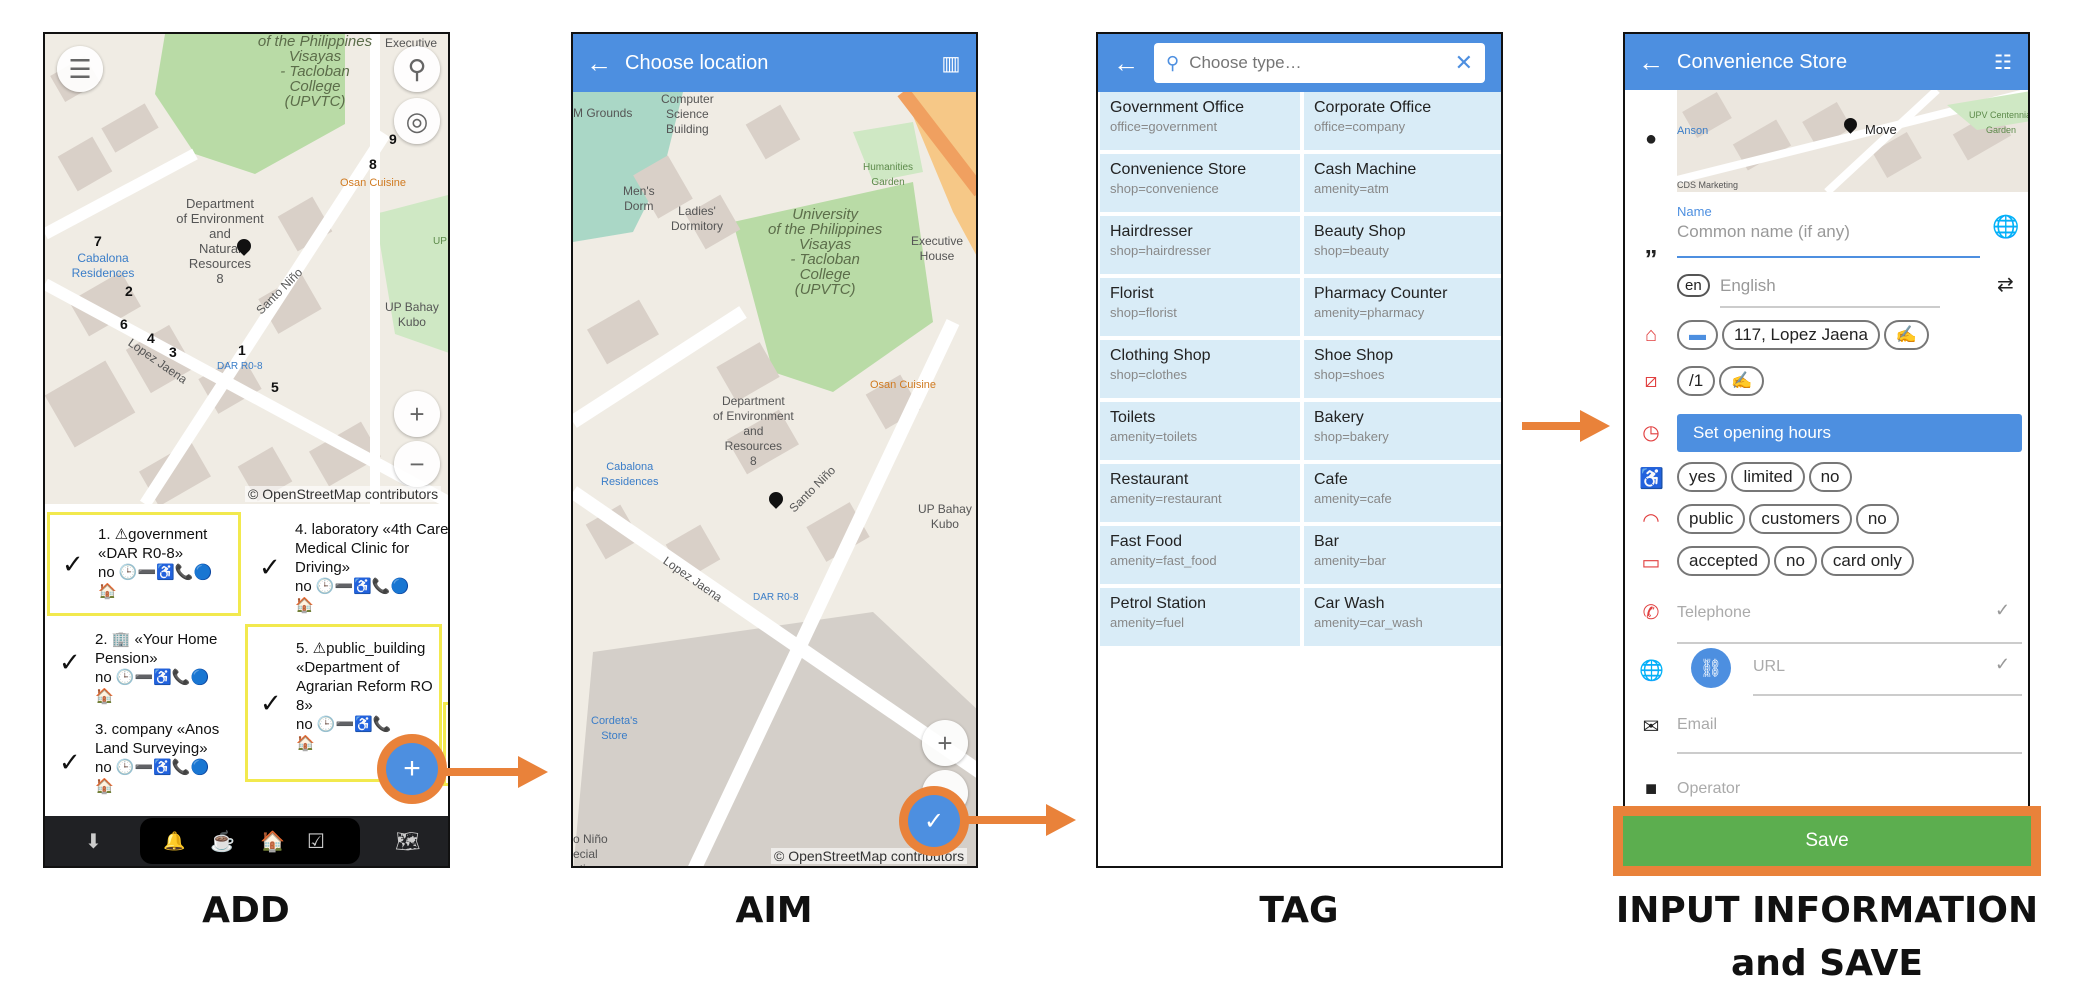  Describe the element at coordinates (1402, 617) in the screenshot. I see `type-option: Car Wash amenity=car_wash` at that location.